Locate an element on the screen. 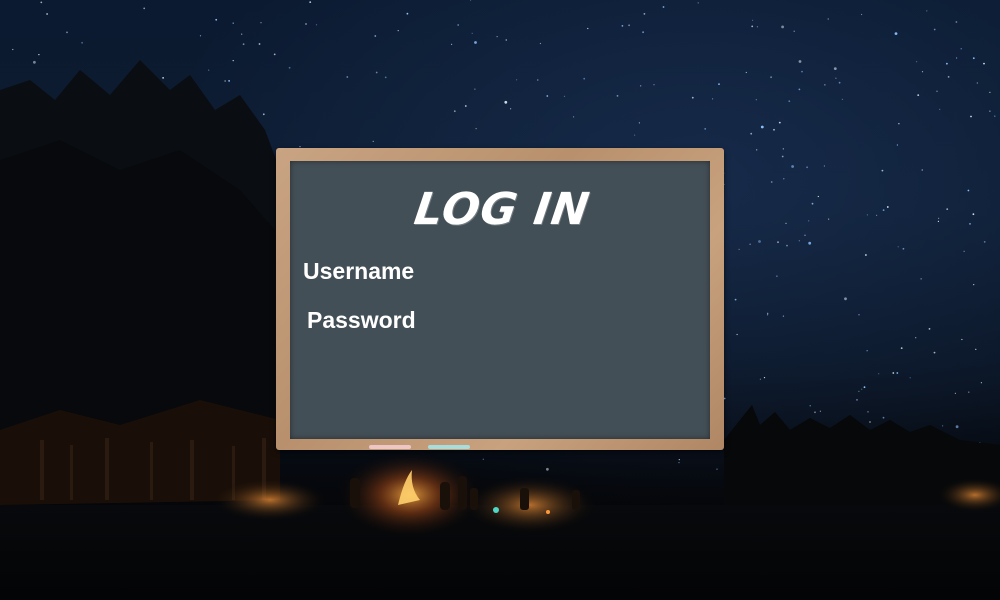 The width and height of the screenshot is (1000, 600). login-title: LOG IN is located at coordinates (502, 209).